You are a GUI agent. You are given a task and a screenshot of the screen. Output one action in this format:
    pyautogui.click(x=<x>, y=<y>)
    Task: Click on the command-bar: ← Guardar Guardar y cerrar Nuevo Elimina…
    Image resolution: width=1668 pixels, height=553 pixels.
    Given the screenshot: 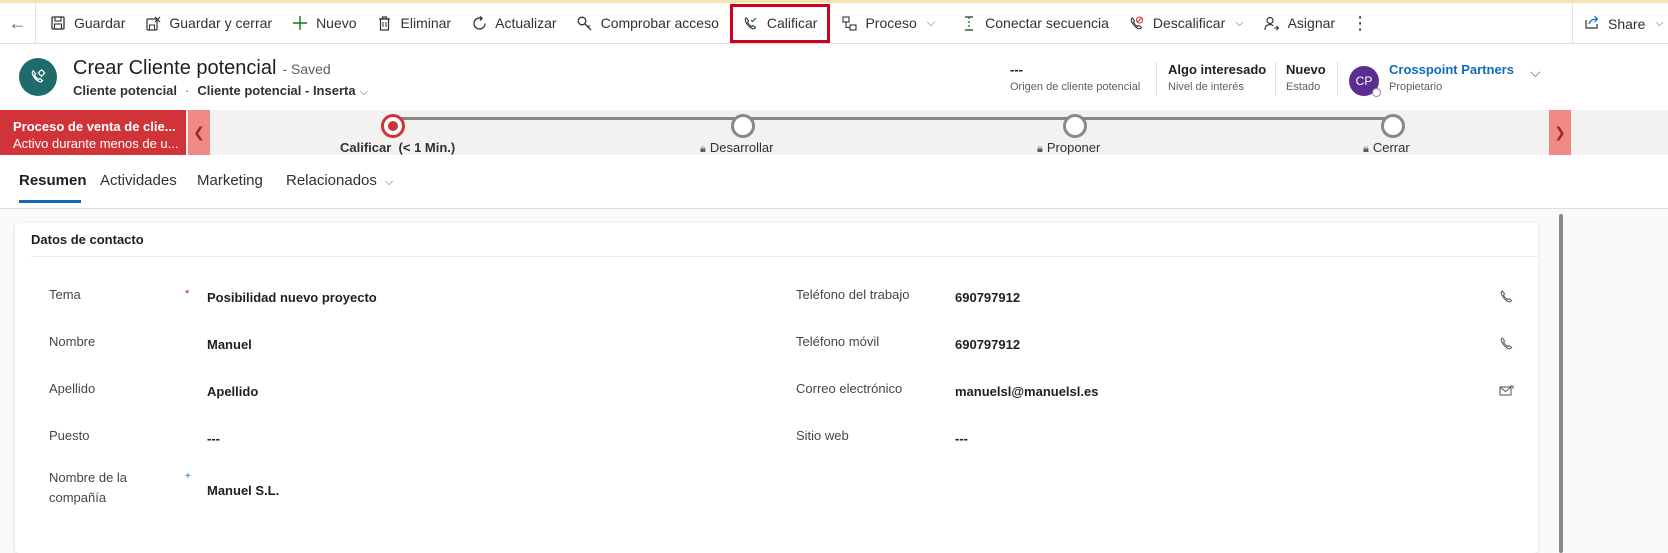 What is the action you would take?
    pyautogui.click(x=834, y=22)
    